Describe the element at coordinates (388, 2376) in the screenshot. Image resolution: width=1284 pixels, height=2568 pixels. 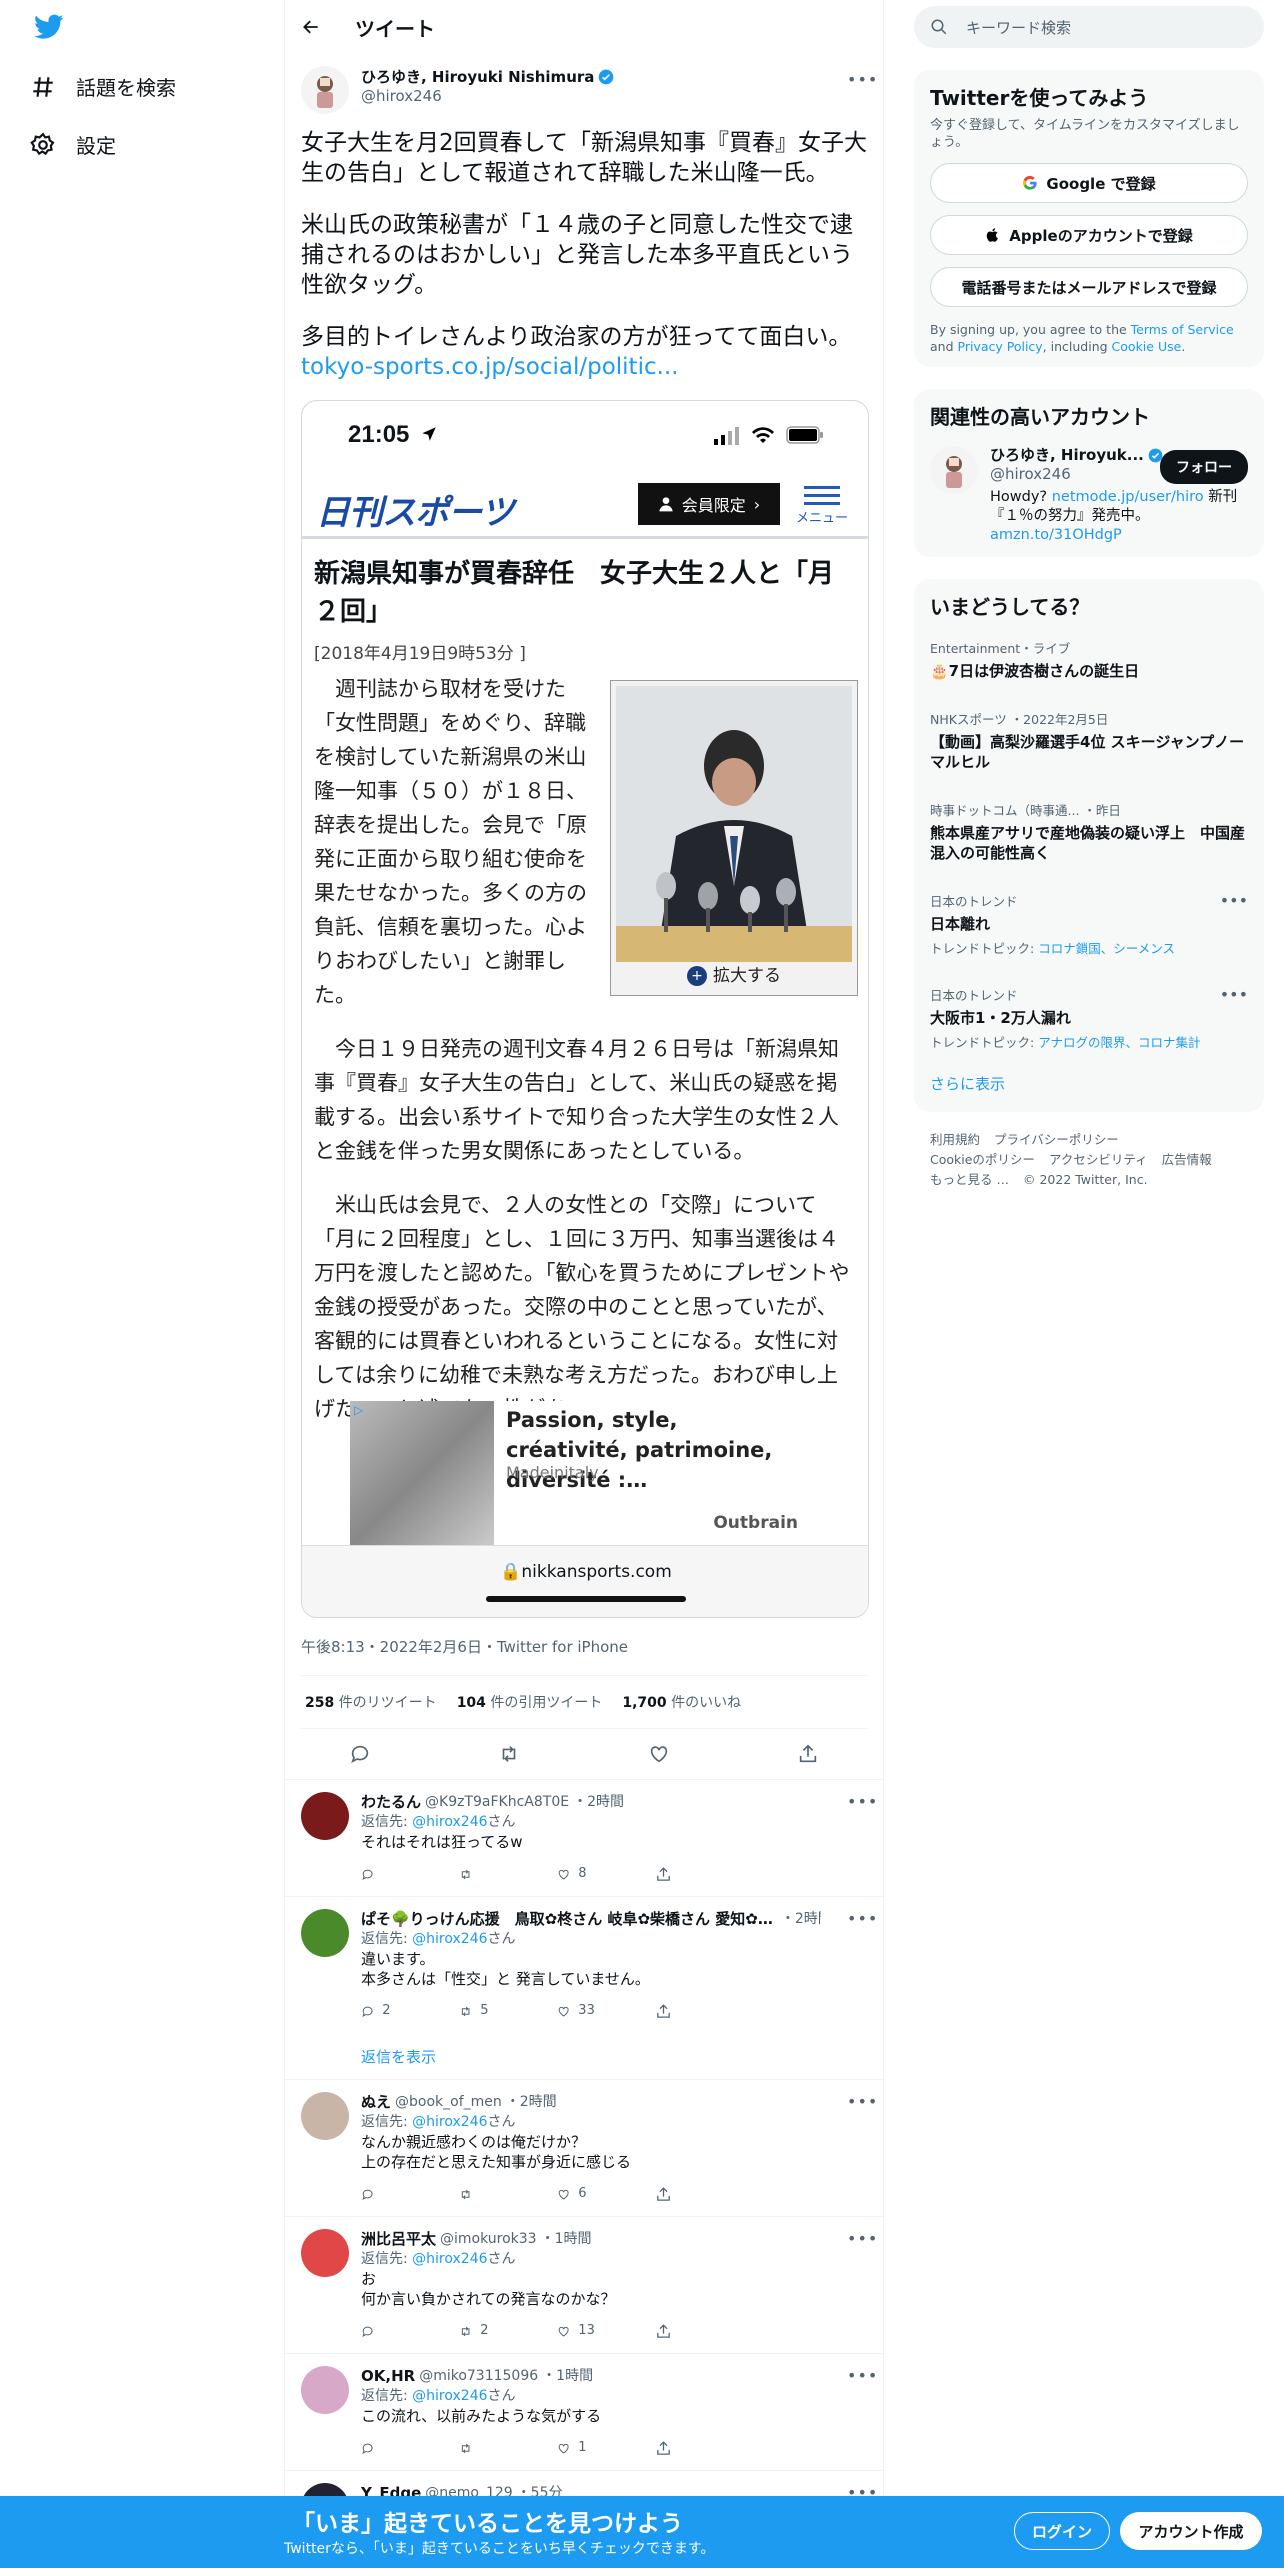
I see `reply-display-name: OK,HR` at that location.